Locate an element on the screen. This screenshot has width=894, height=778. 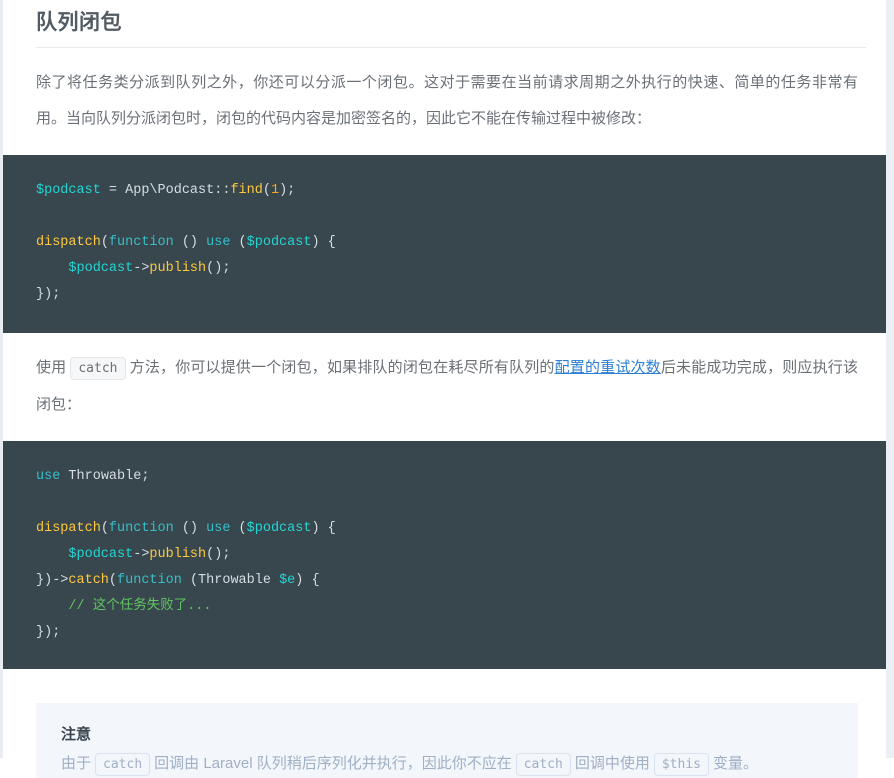
code-token: find is located at coordinates (246, 190).